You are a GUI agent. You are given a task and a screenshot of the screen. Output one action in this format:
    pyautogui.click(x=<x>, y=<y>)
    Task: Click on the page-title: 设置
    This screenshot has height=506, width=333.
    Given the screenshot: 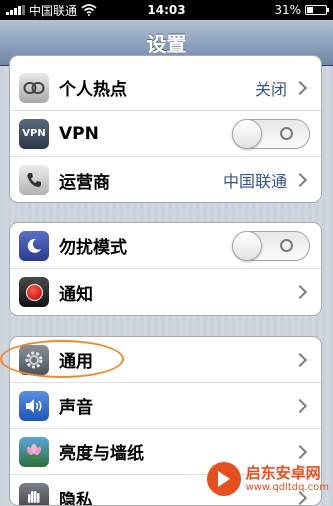 What is the action you would take?
    pyautogui.click(x=167, y=42)
    